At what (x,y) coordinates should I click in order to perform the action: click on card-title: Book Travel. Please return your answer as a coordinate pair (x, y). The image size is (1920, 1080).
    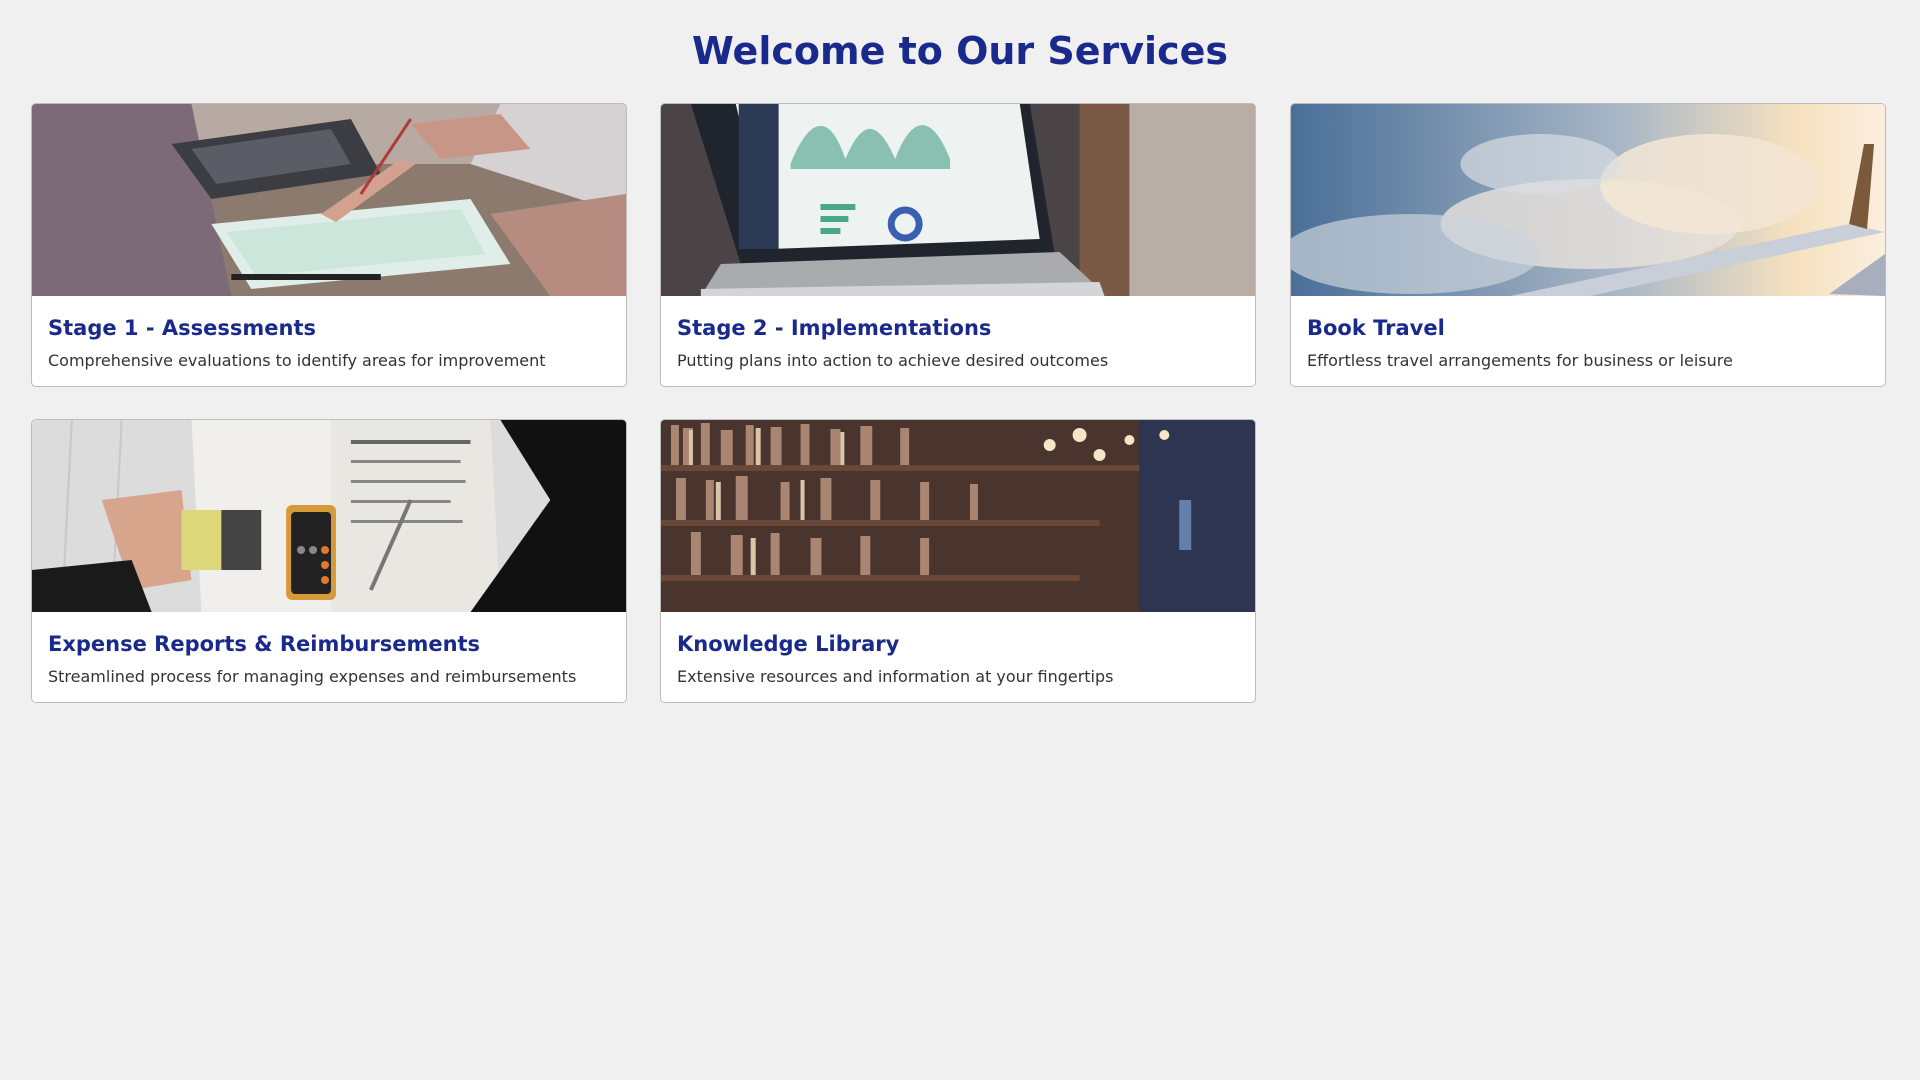
    Looking at the image, I should click on (1376, 328).